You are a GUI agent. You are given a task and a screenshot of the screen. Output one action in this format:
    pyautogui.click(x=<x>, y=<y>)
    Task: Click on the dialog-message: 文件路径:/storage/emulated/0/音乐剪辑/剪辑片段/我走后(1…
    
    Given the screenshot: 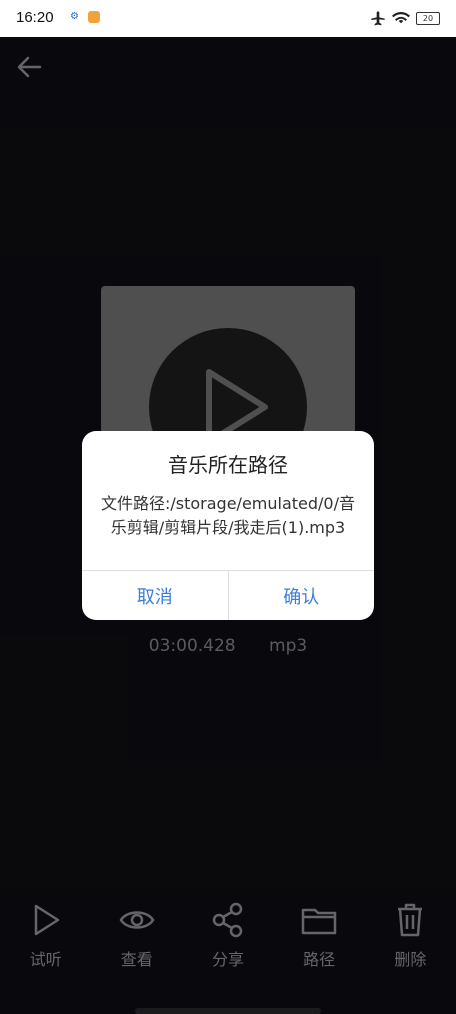 What is the action you would take?
    pyautogui.click(x=227, y=515)
    